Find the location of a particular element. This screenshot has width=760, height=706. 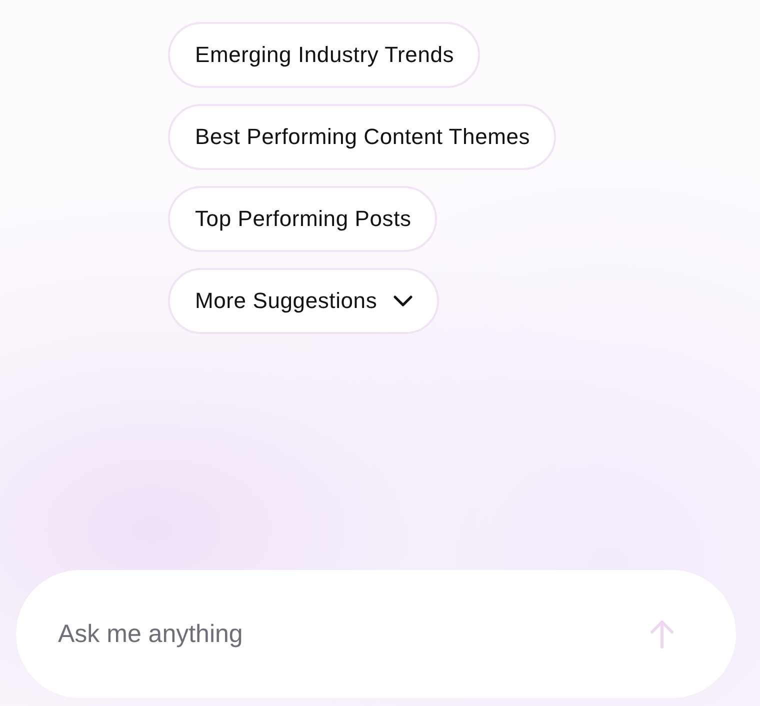

suggestion-chip: Best Performing Content Themes is located at coordinates (362, 137).